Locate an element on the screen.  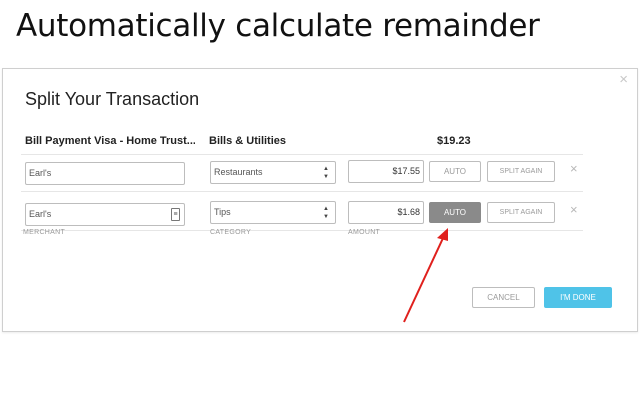
category-select-value: Restaurants is located at coordinates (238, 172).